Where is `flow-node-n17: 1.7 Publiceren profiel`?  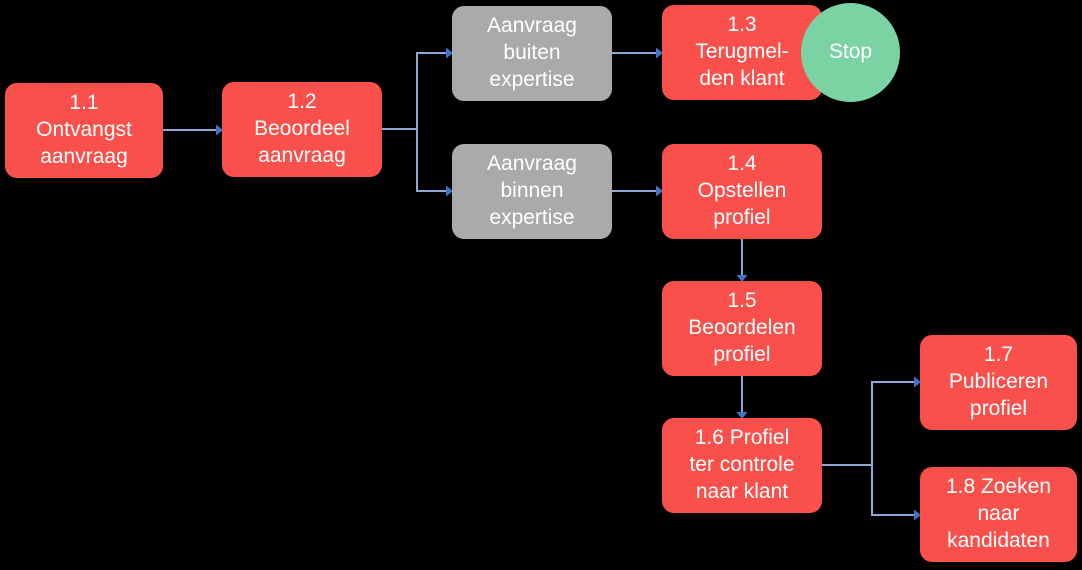
flow-node-n17: 1.7 Publiceren profiel is located at coordinates (998, 382).